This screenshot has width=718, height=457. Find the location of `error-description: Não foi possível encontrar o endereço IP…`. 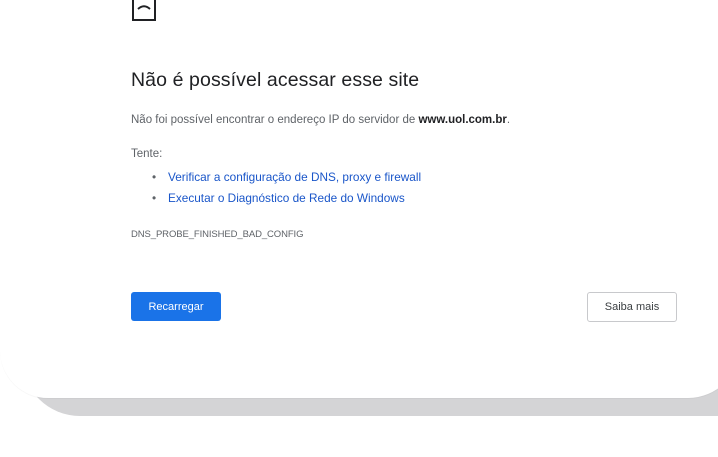

error-description: Não foi possível encontrar o endereço IP… is located at coordinates (320, 120).